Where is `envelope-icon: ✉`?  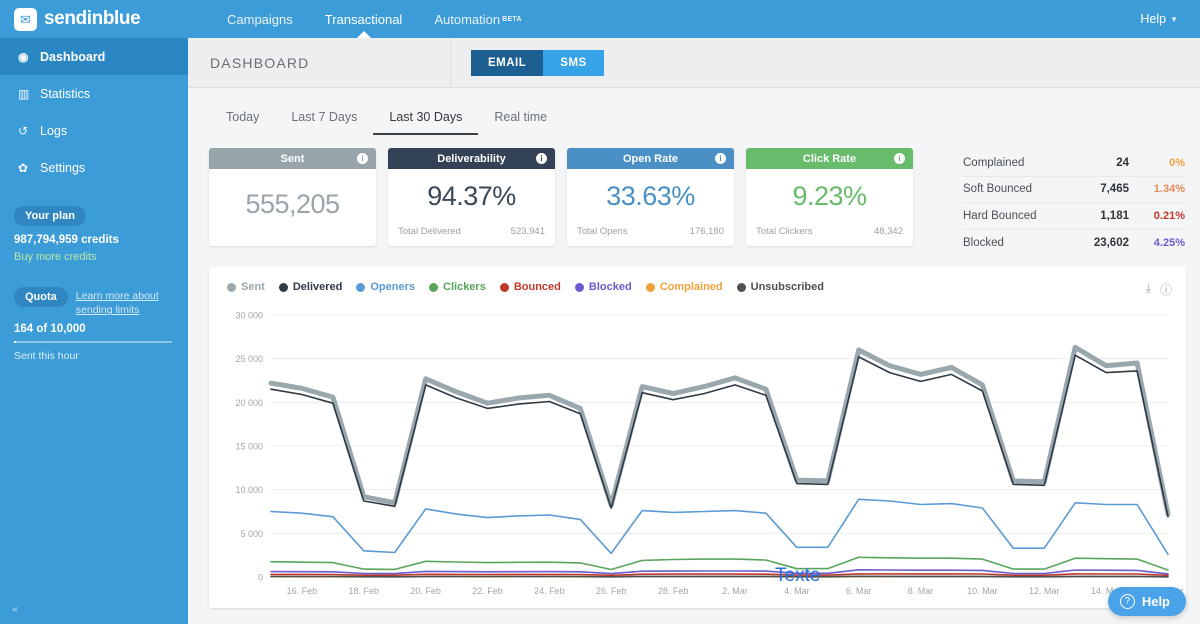 envelope-icon: ✉ is located at coordinates (25, 19).